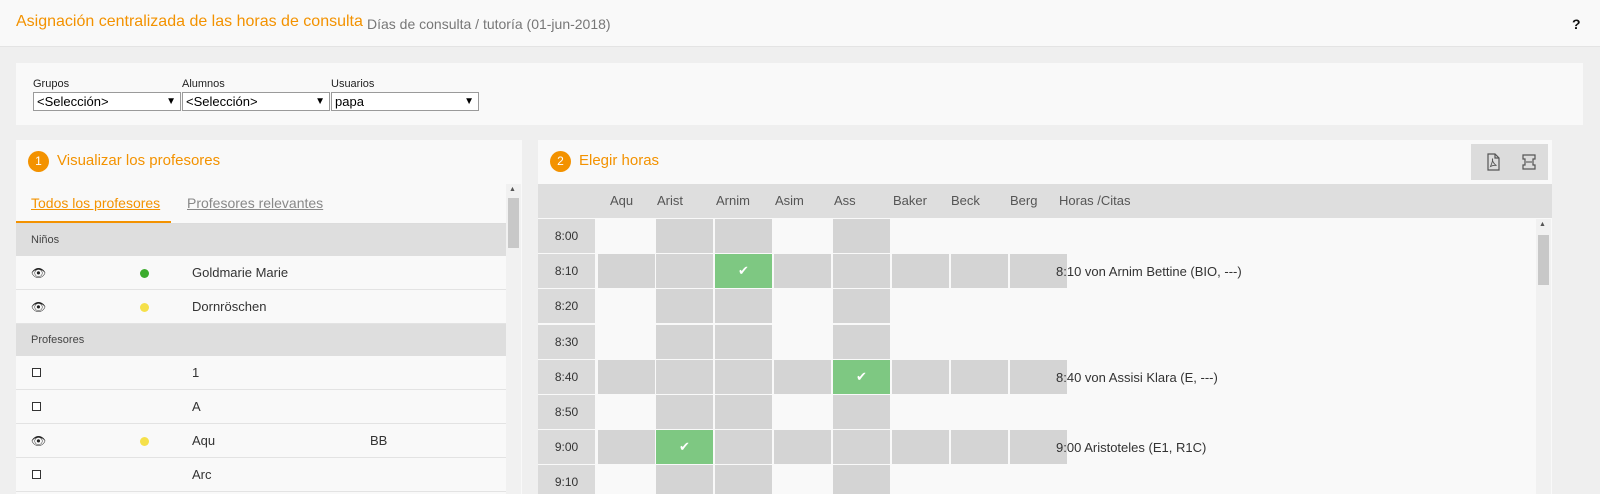 Image resolution: width=1600 pixels, height=494 pixels. Describe the element at coordinates (405, 101) in the screenshot. I see `usuarios-select: papa ▼` at that location.